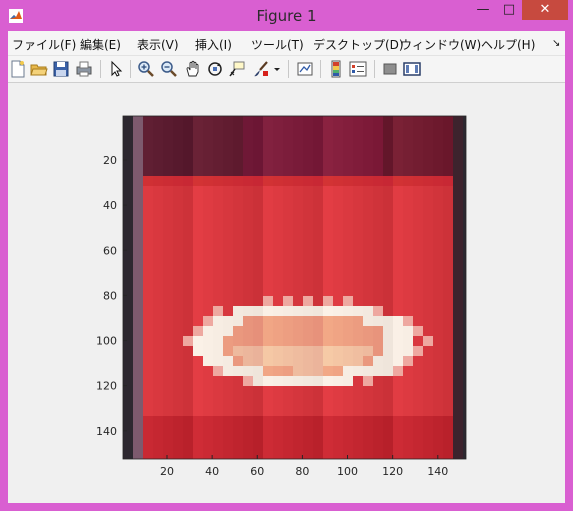  Describe the element at coordinates (100, 44) in the screenshot. I see `menu-edit: 編集(E)` at that location.